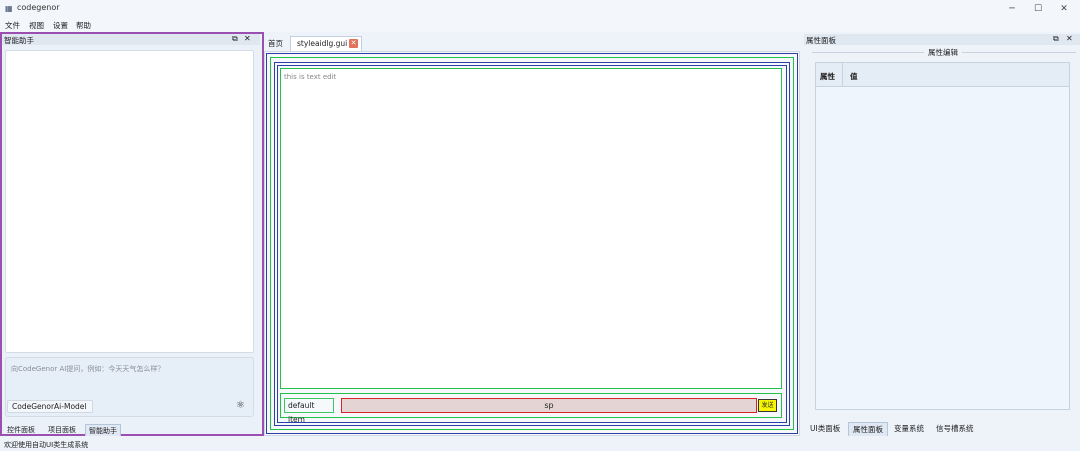 Image resolution: width=1080 pixels, height=451 pixels. What do you see at coordinates (242, 406) in the screenshot?
I see `atom-icon: ⚛` at bounding box center [242, 406].